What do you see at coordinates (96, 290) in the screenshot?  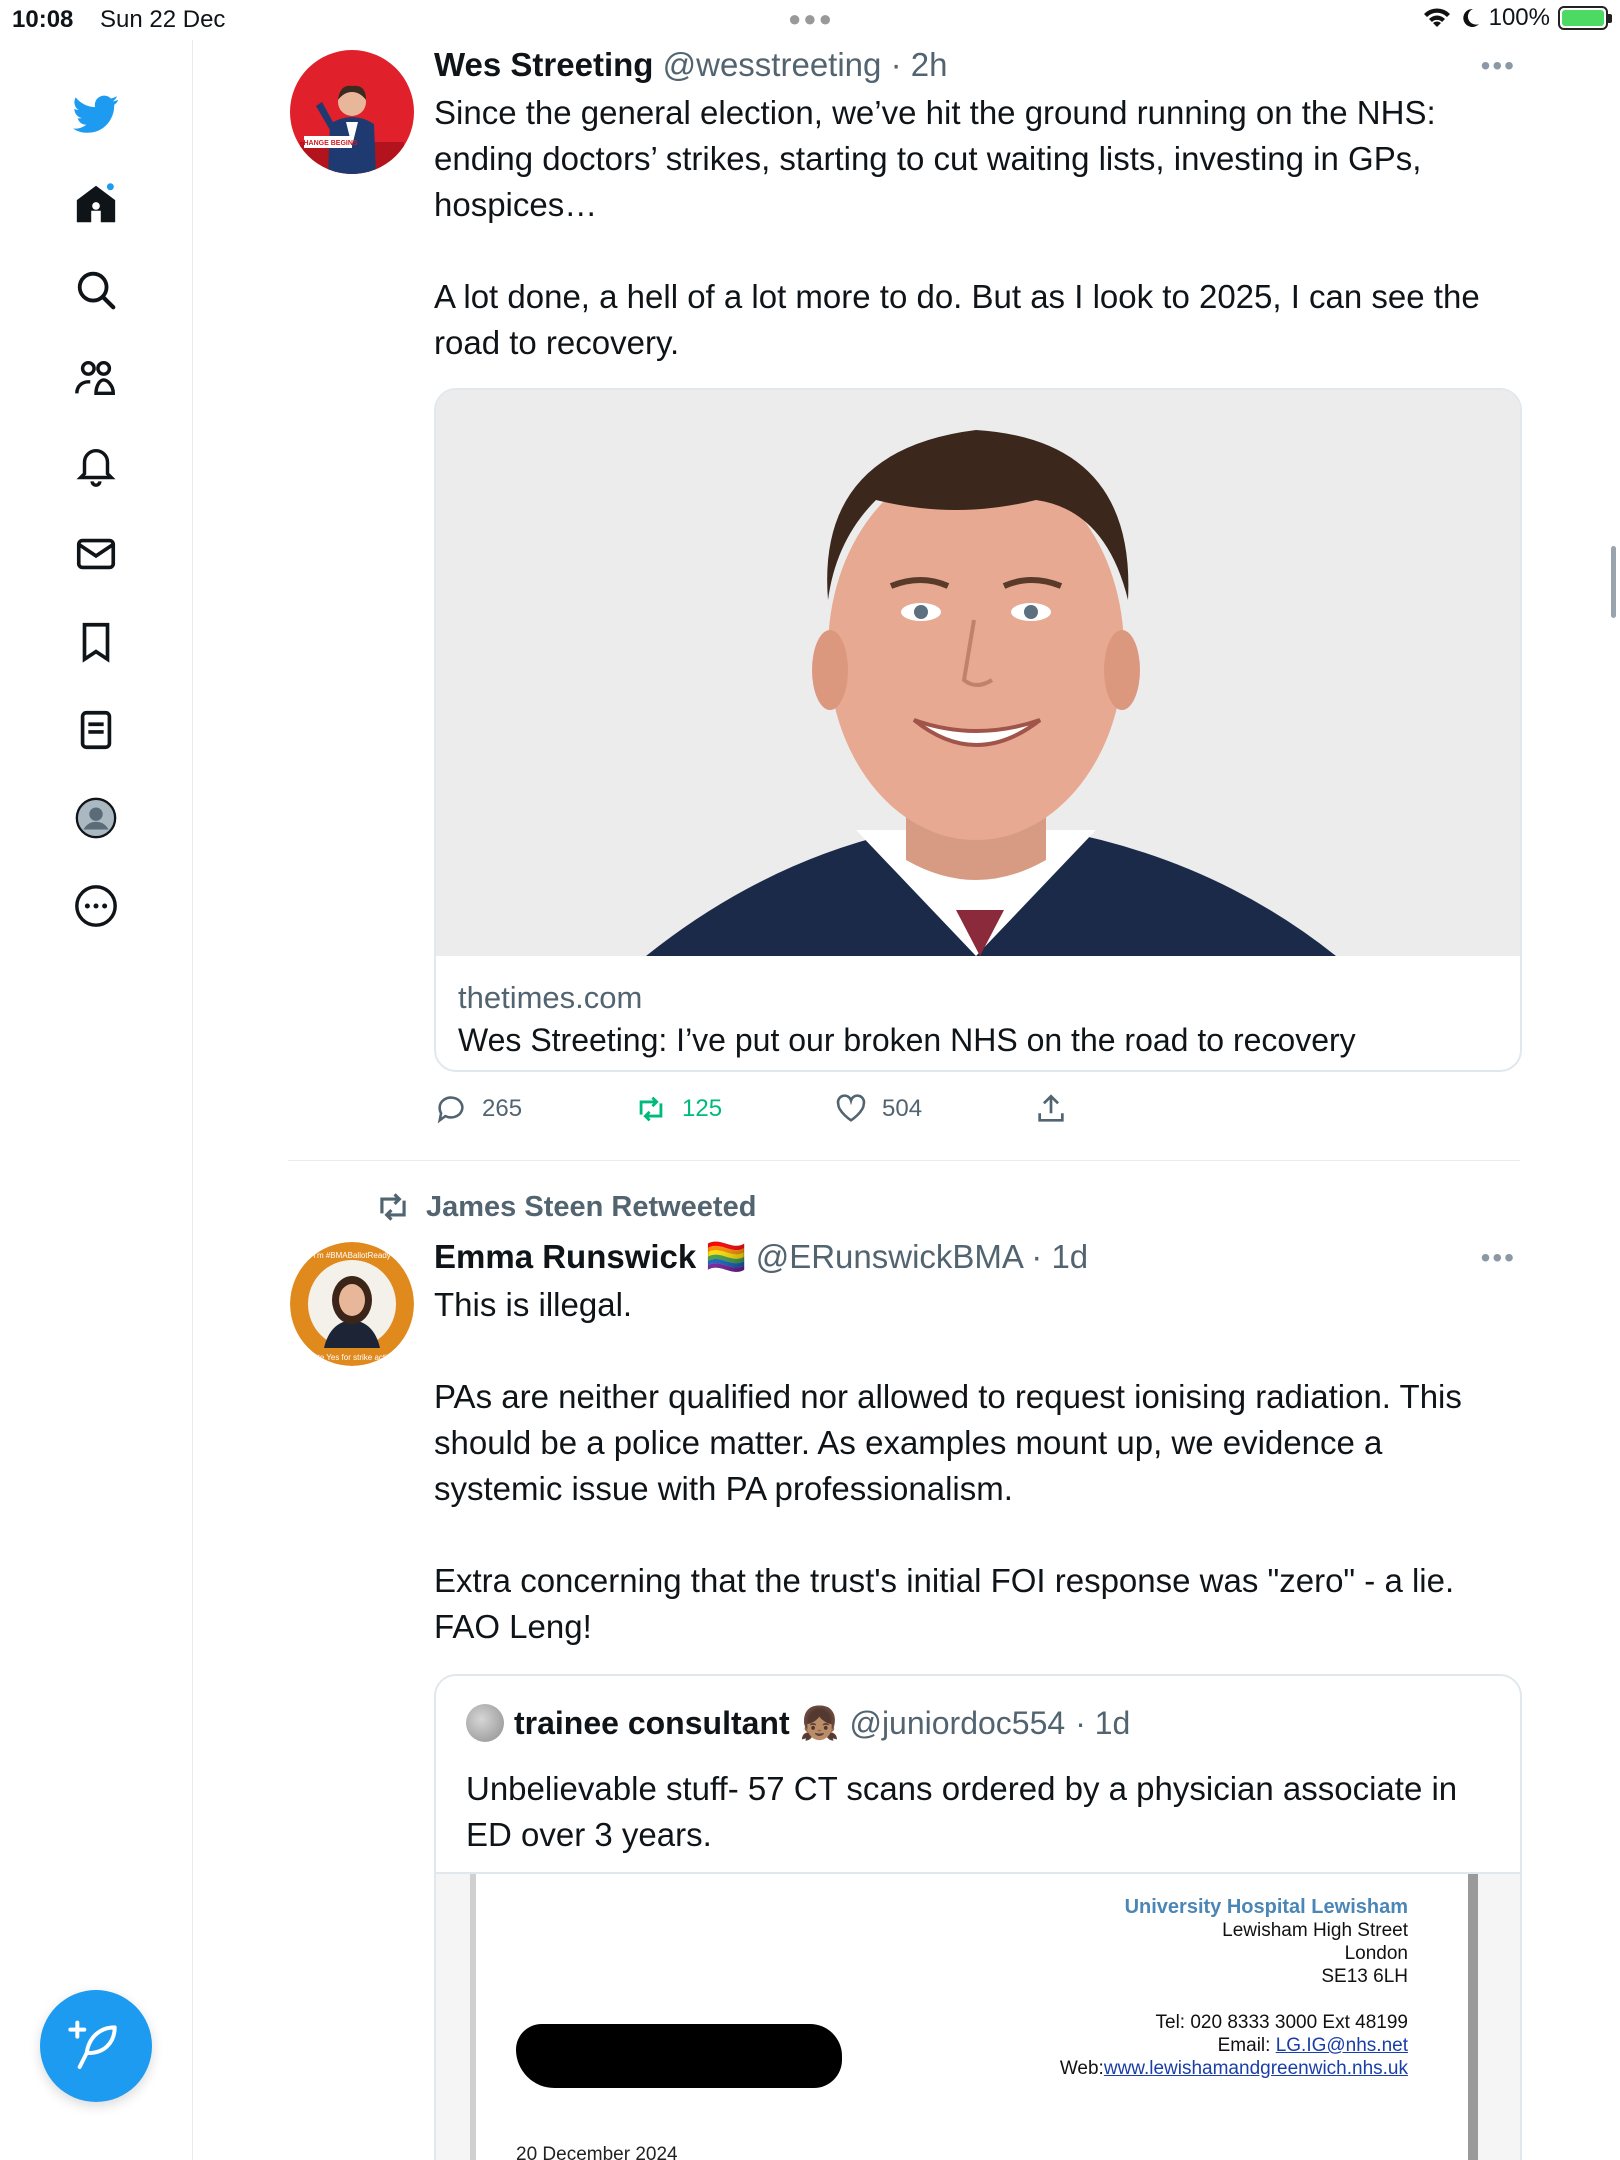 I see `search-icon` at bounding box center [96, 290].